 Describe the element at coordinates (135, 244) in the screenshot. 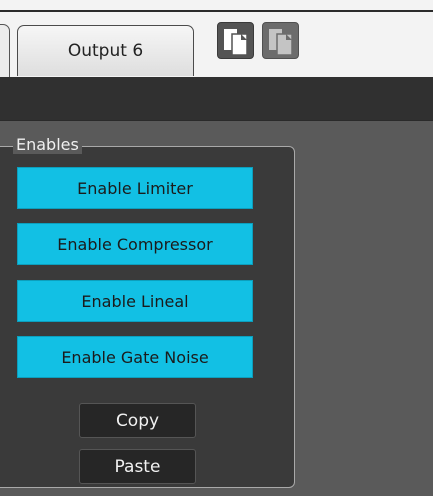

I see `enable-compressor-button: Enable Compressor` at that location.